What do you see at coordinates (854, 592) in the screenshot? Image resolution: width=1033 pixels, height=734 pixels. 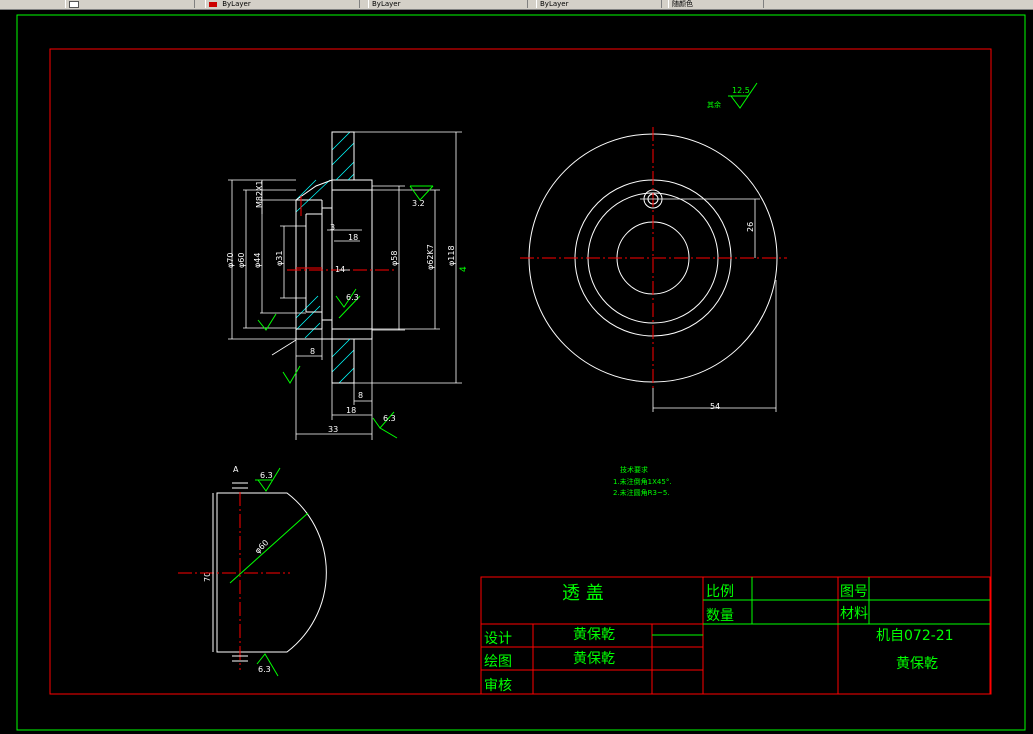 I see `drawing-no-label: 图号` at bounding box center [854, 592].